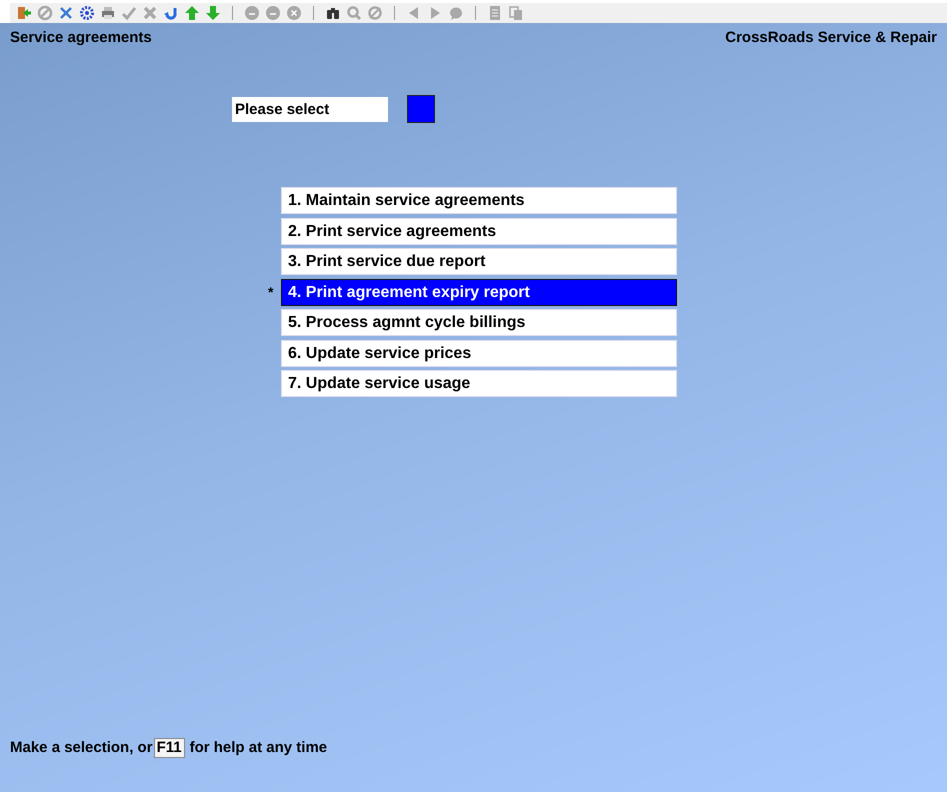 This screenshot has height=792, width=947. I want to click on settings-icon, so click(87, 13).